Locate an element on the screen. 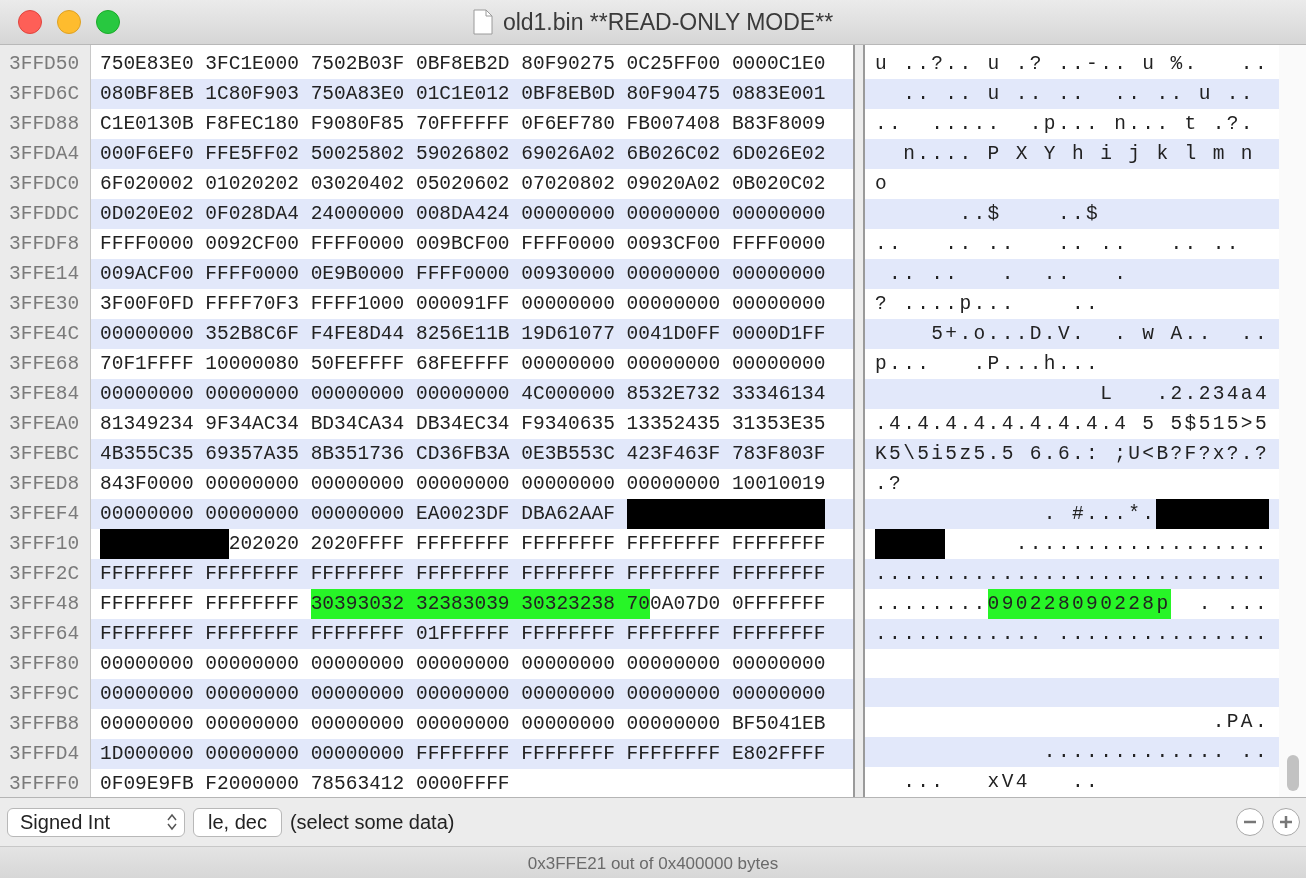  document-icon is located at coordinates (482, 22).